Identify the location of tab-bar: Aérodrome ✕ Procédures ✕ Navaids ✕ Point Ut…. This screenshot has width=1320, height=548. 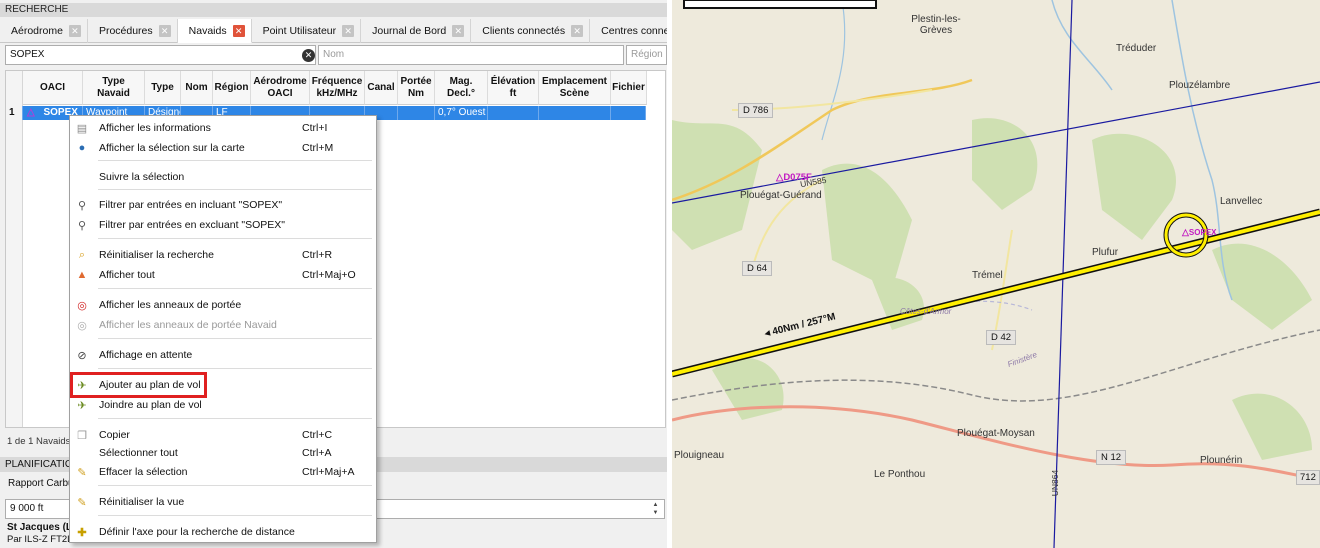
(333, 31).